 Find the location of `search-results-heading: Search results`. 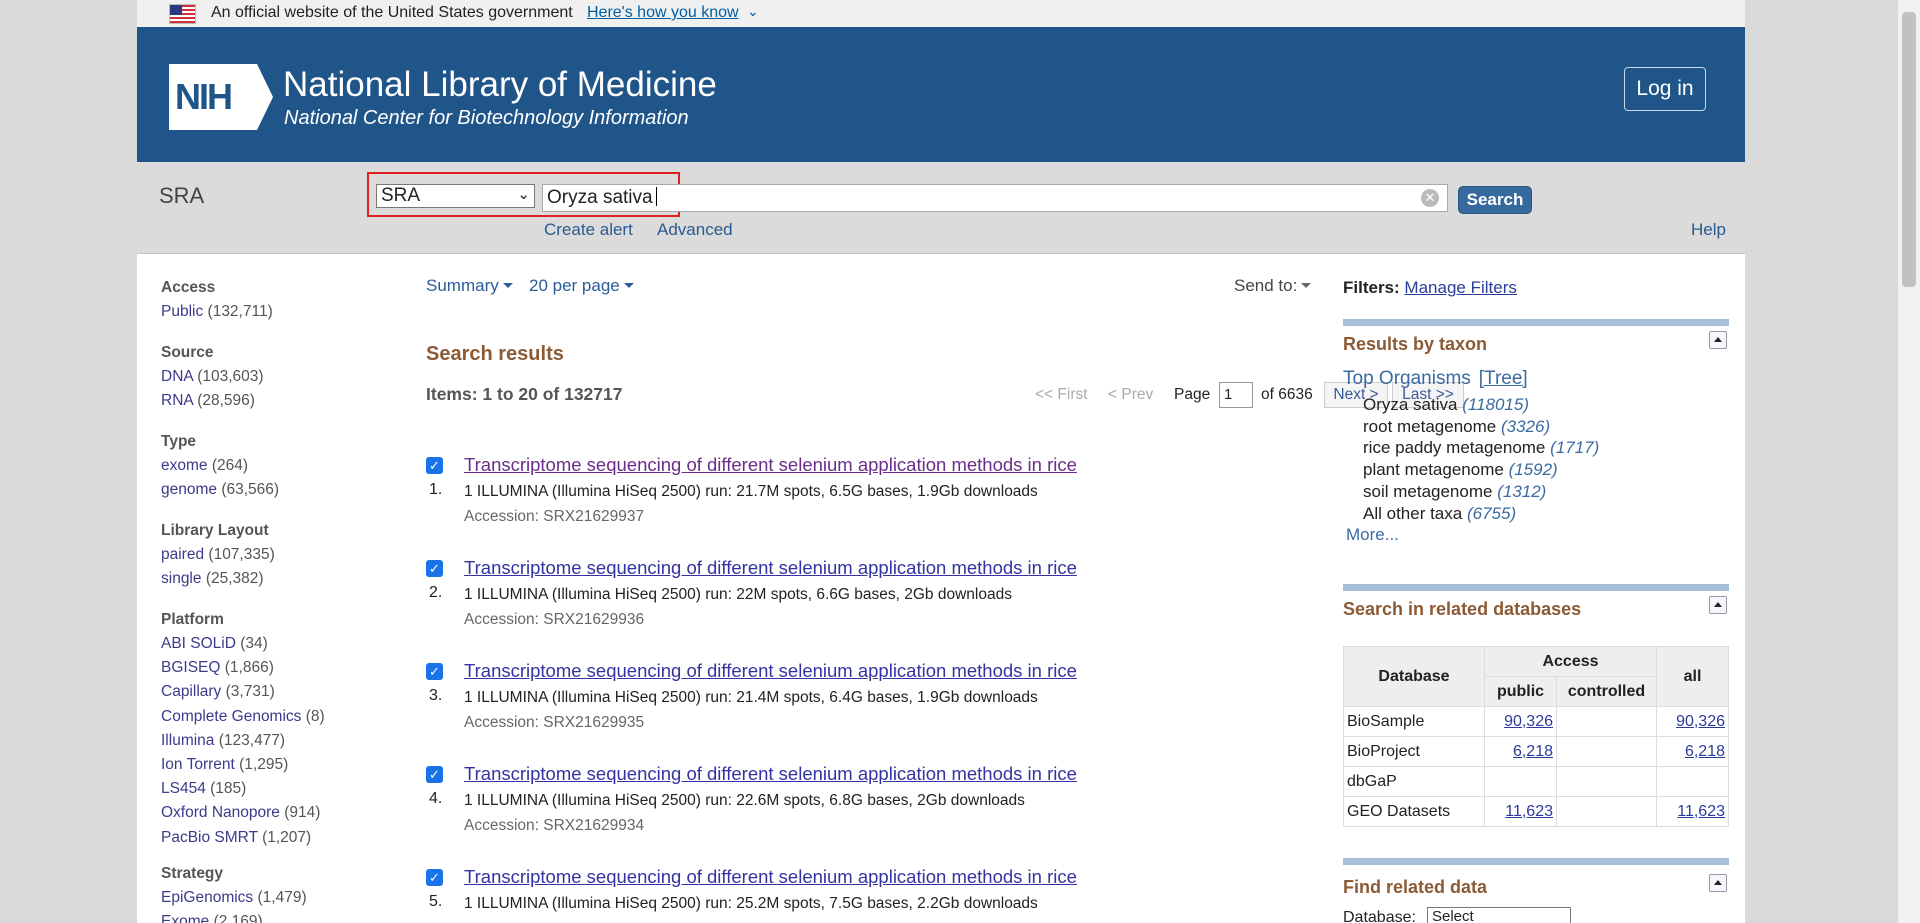

search-results-heading: Search results is located at coordinates (495, 354).